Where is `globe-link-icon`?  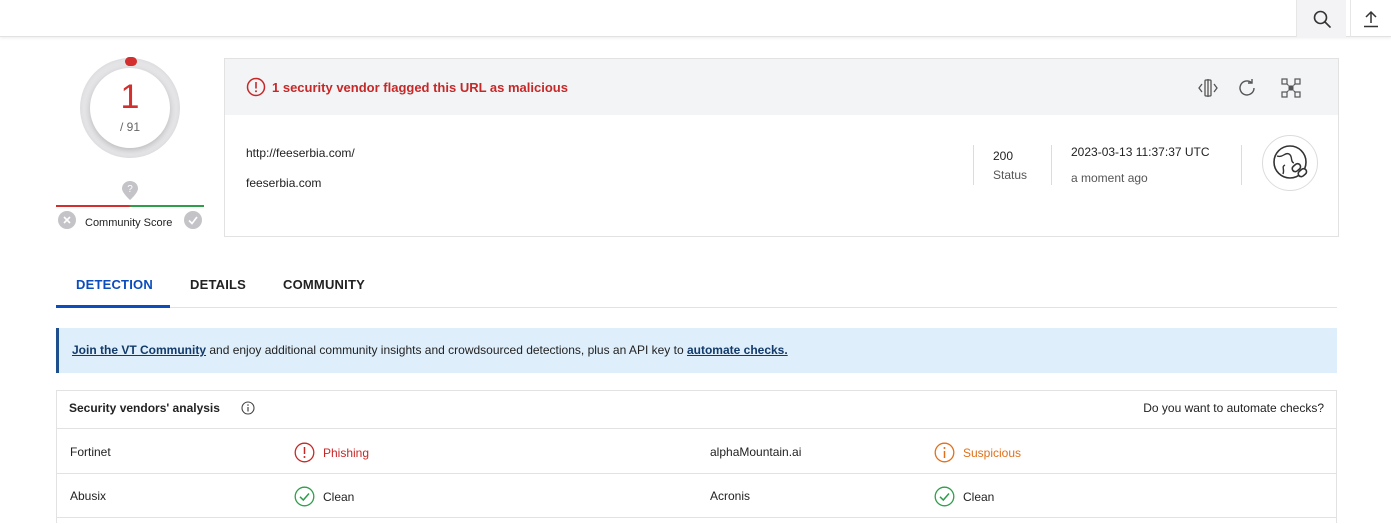 globe-link-icon is located at coordinates (1290, 162).